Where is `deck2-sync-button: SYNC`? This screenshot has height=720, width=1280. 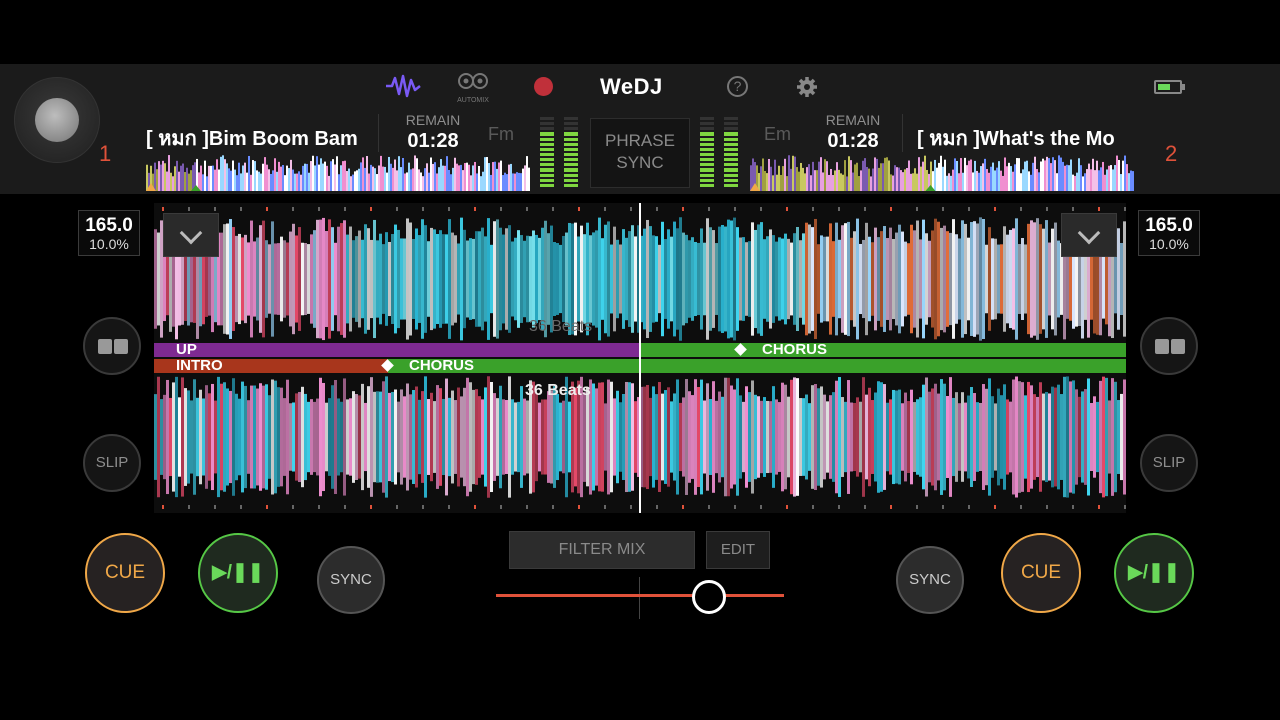 deck2-sync-button: SYNC is located at coordinates (930, 580).